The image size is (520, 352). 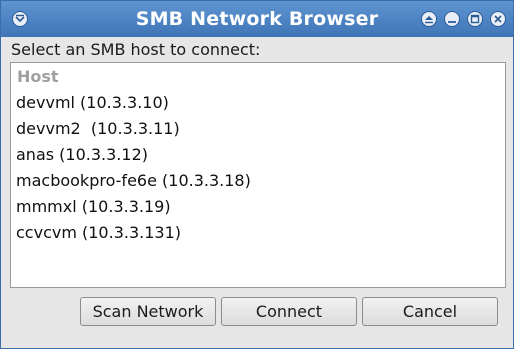 I want to click on host-list-item: anas (10.3.3.12), so click(x=82, y=154).